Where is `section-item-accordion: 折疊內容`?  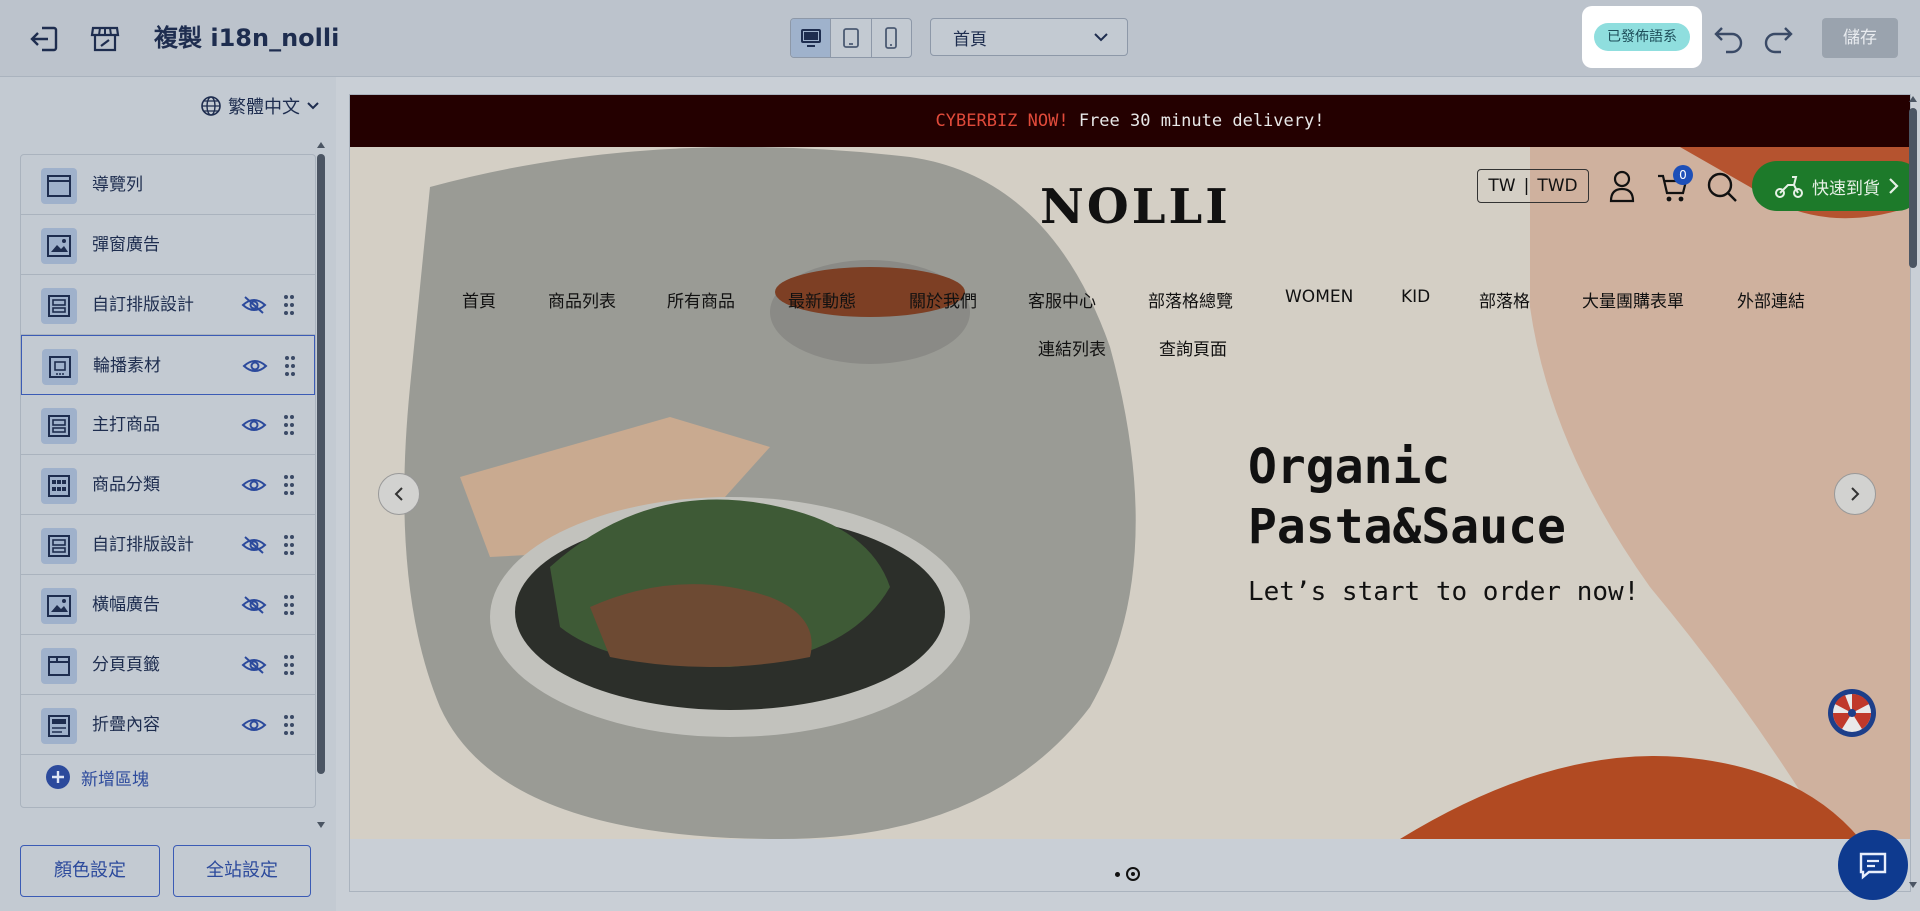 section-item-accordion: 折疊內容 is located at coordinates (168, 725).